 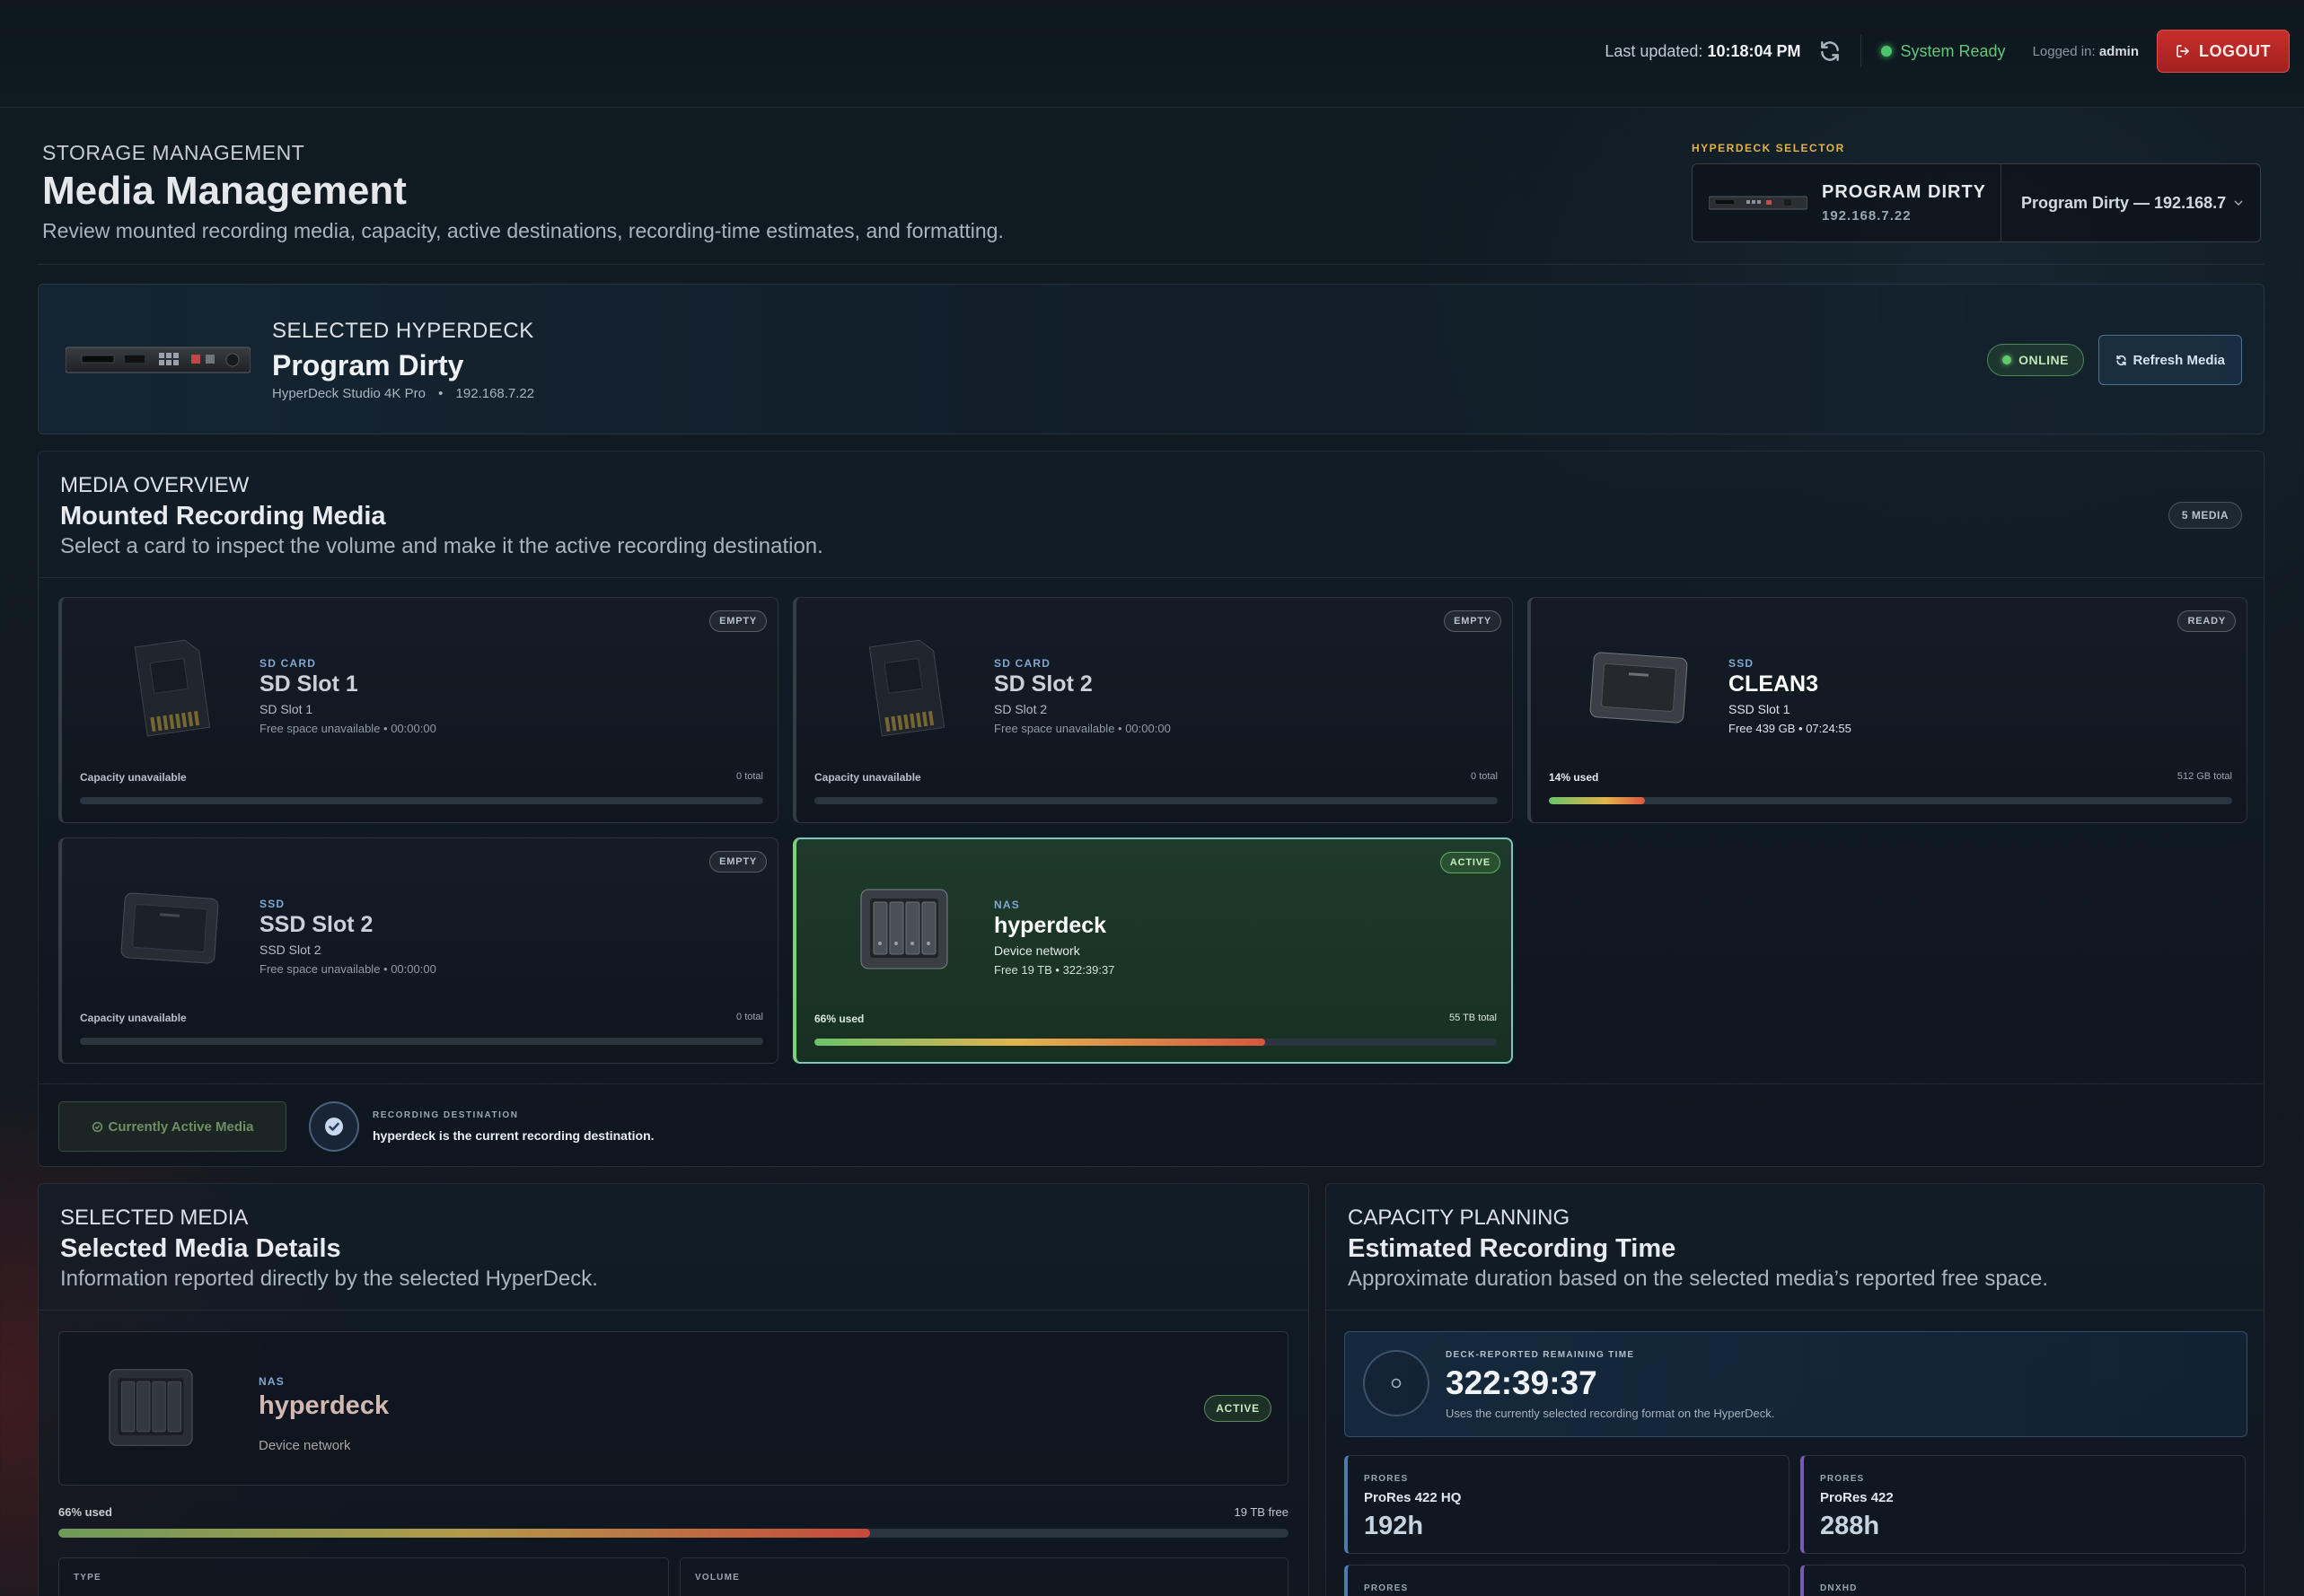 What do you see at coordinates (2007, 359) in the screenshot?
I see `online-dot` at bounding box center [2007, 359].